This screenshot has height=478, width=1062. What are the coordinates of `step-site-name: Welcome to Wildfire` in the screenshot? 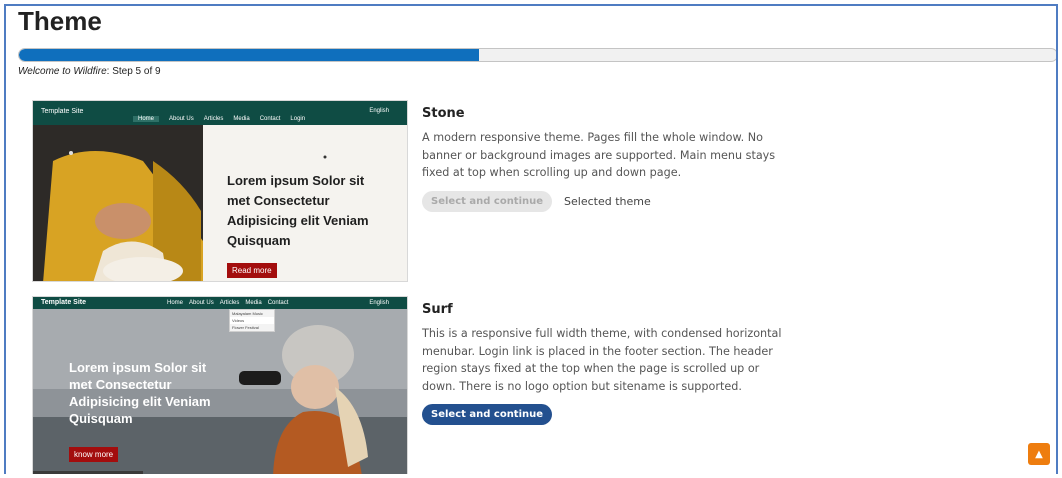 It's located at (62, 71).